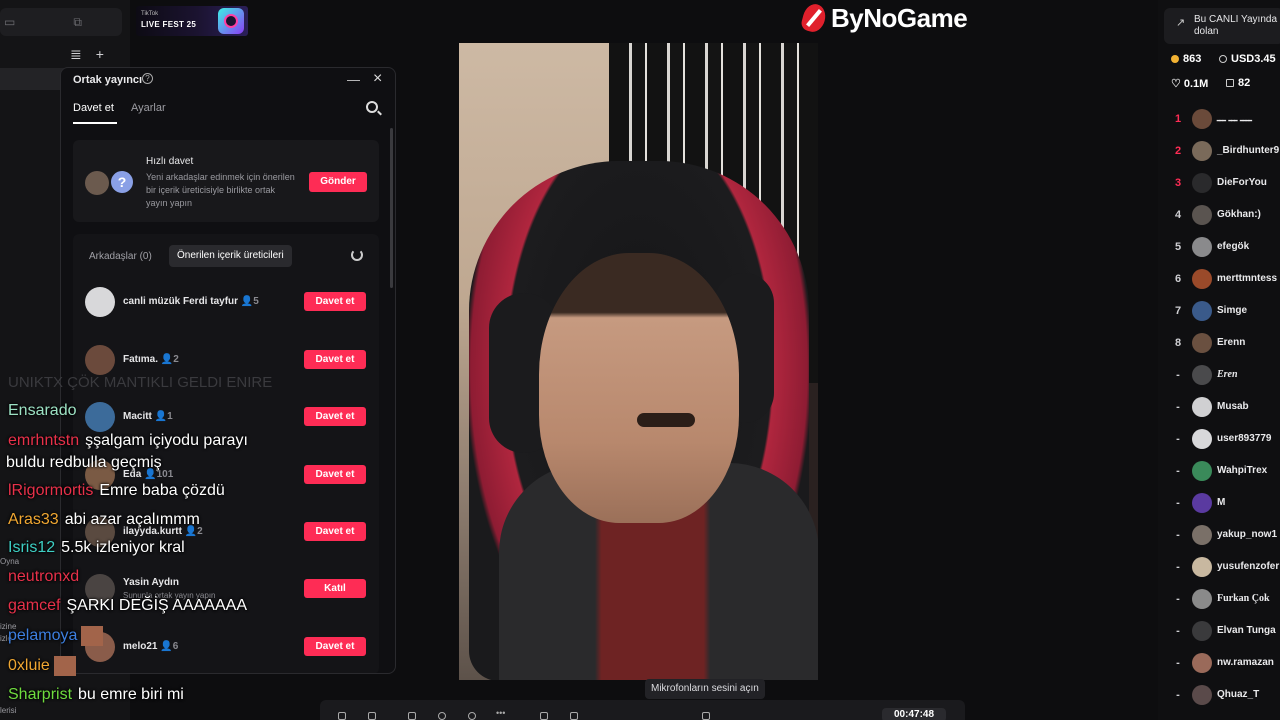 The height and width of the screenshot is (720, 1280). Describe the element at coordinates (1175, 59) in the screenshot. I see `diamond-icon` at that location.